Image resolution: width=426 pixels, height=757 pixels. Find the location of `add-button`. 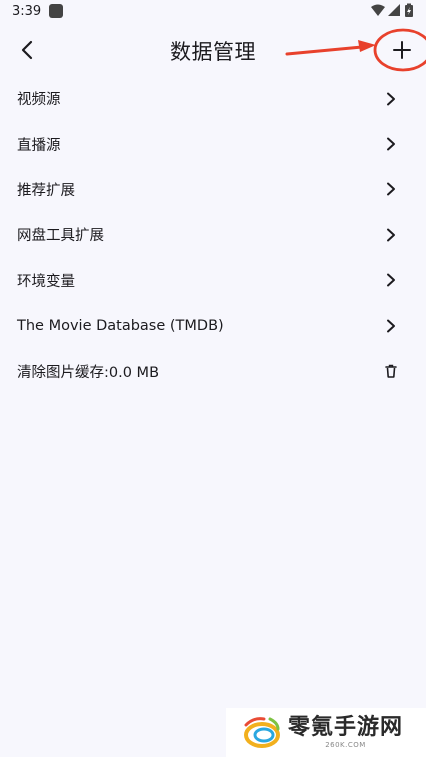

add-button is located at coordinates (402, 50).